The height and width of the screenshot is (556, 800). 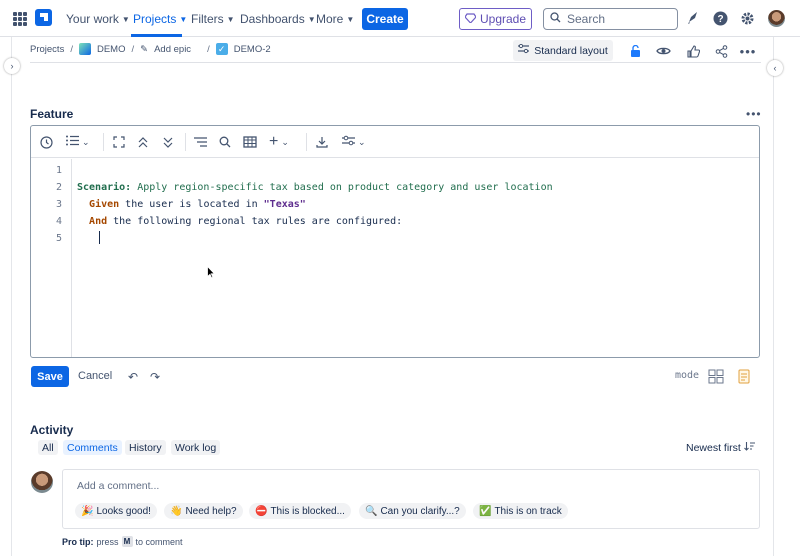 What do you see at coordinates (663, 51) in the screenshot?
I see `watch-eye-icon` at bounding box center [663, 51].